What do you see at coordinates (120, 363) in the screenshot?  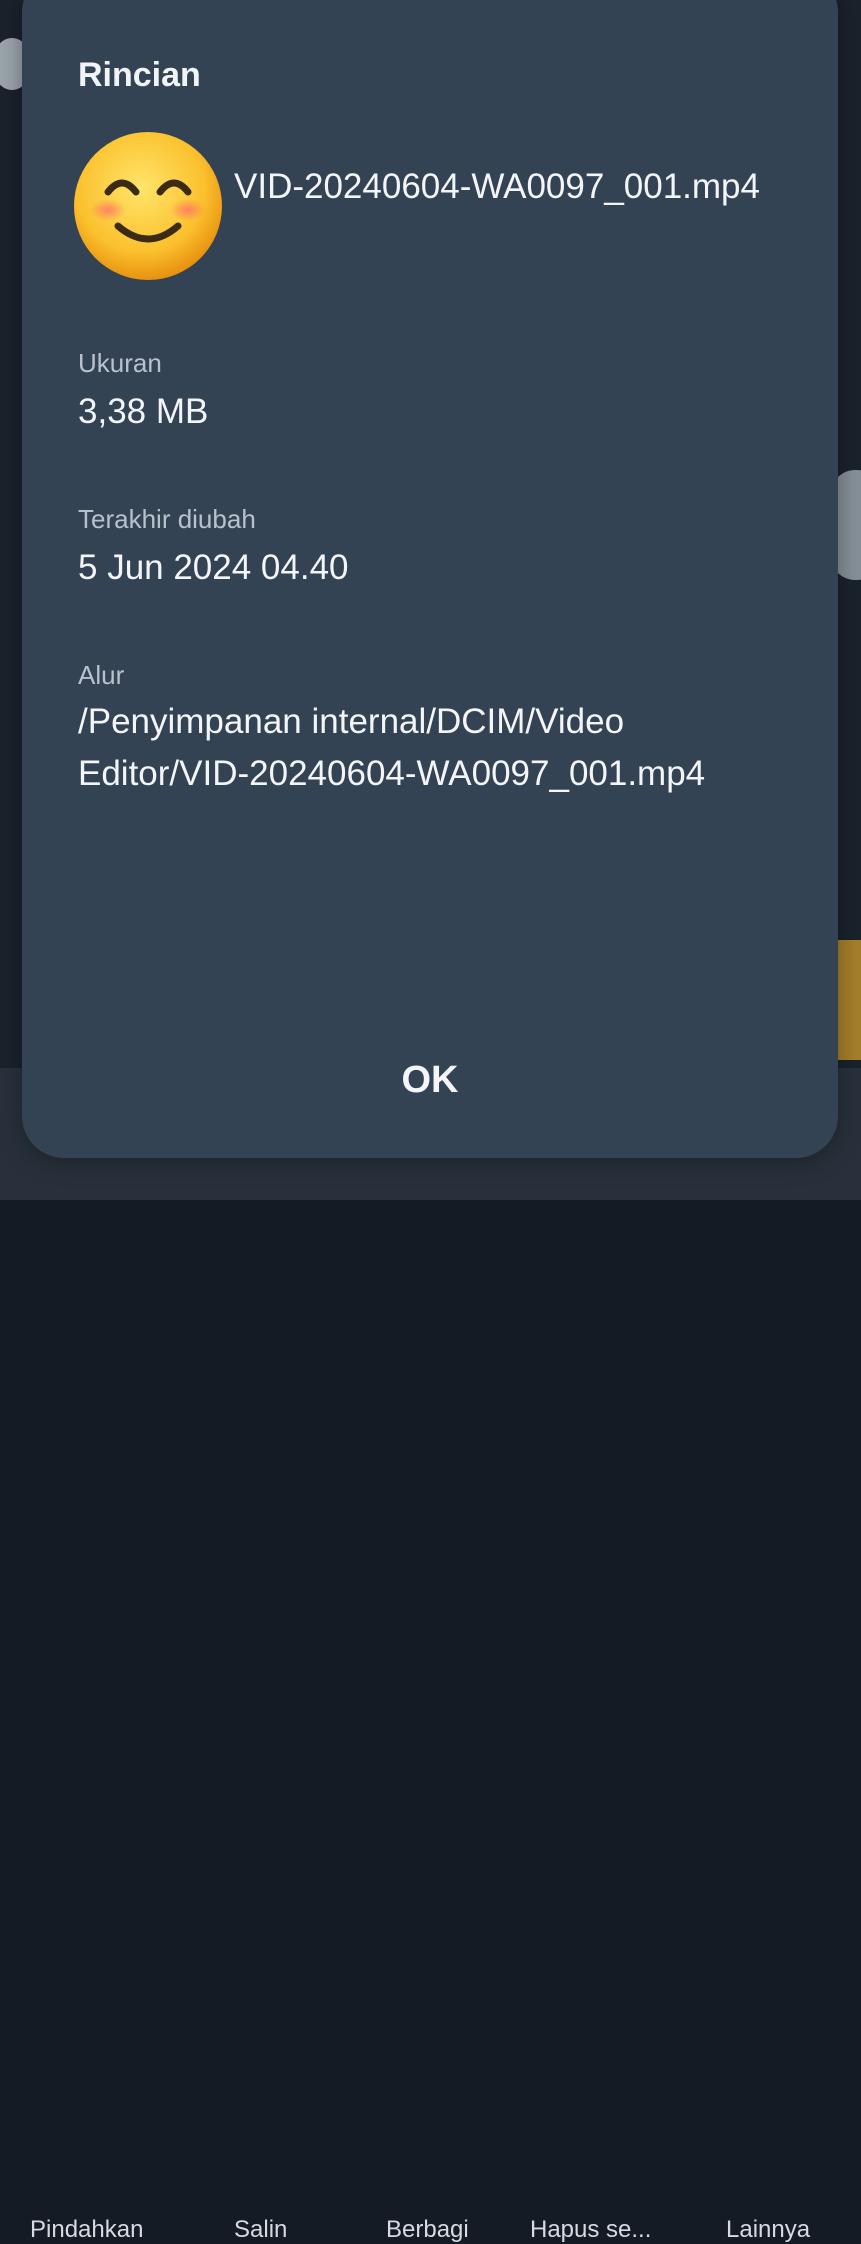 I see `size-label: Ukuran` at bounding box center [120, 363].